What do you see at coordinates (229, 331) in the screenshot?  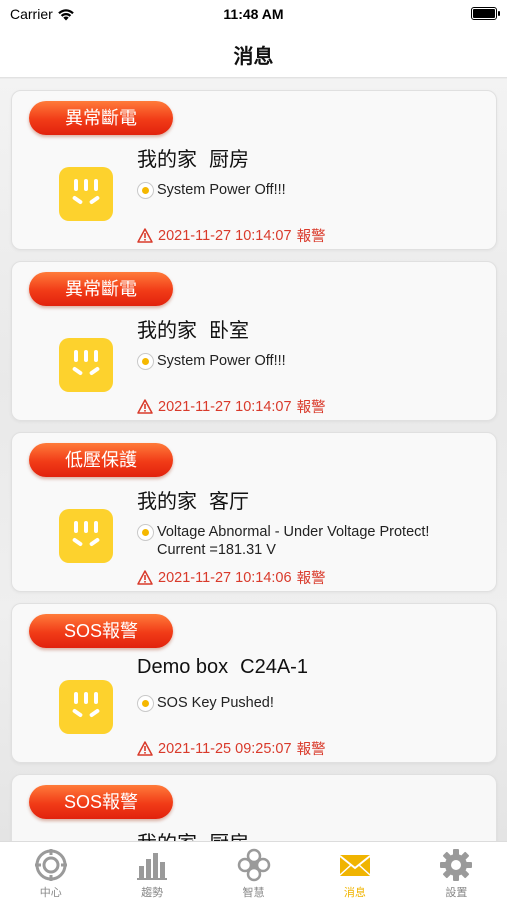 I see `room-name: 卧室` at bounding box center [229, 331].